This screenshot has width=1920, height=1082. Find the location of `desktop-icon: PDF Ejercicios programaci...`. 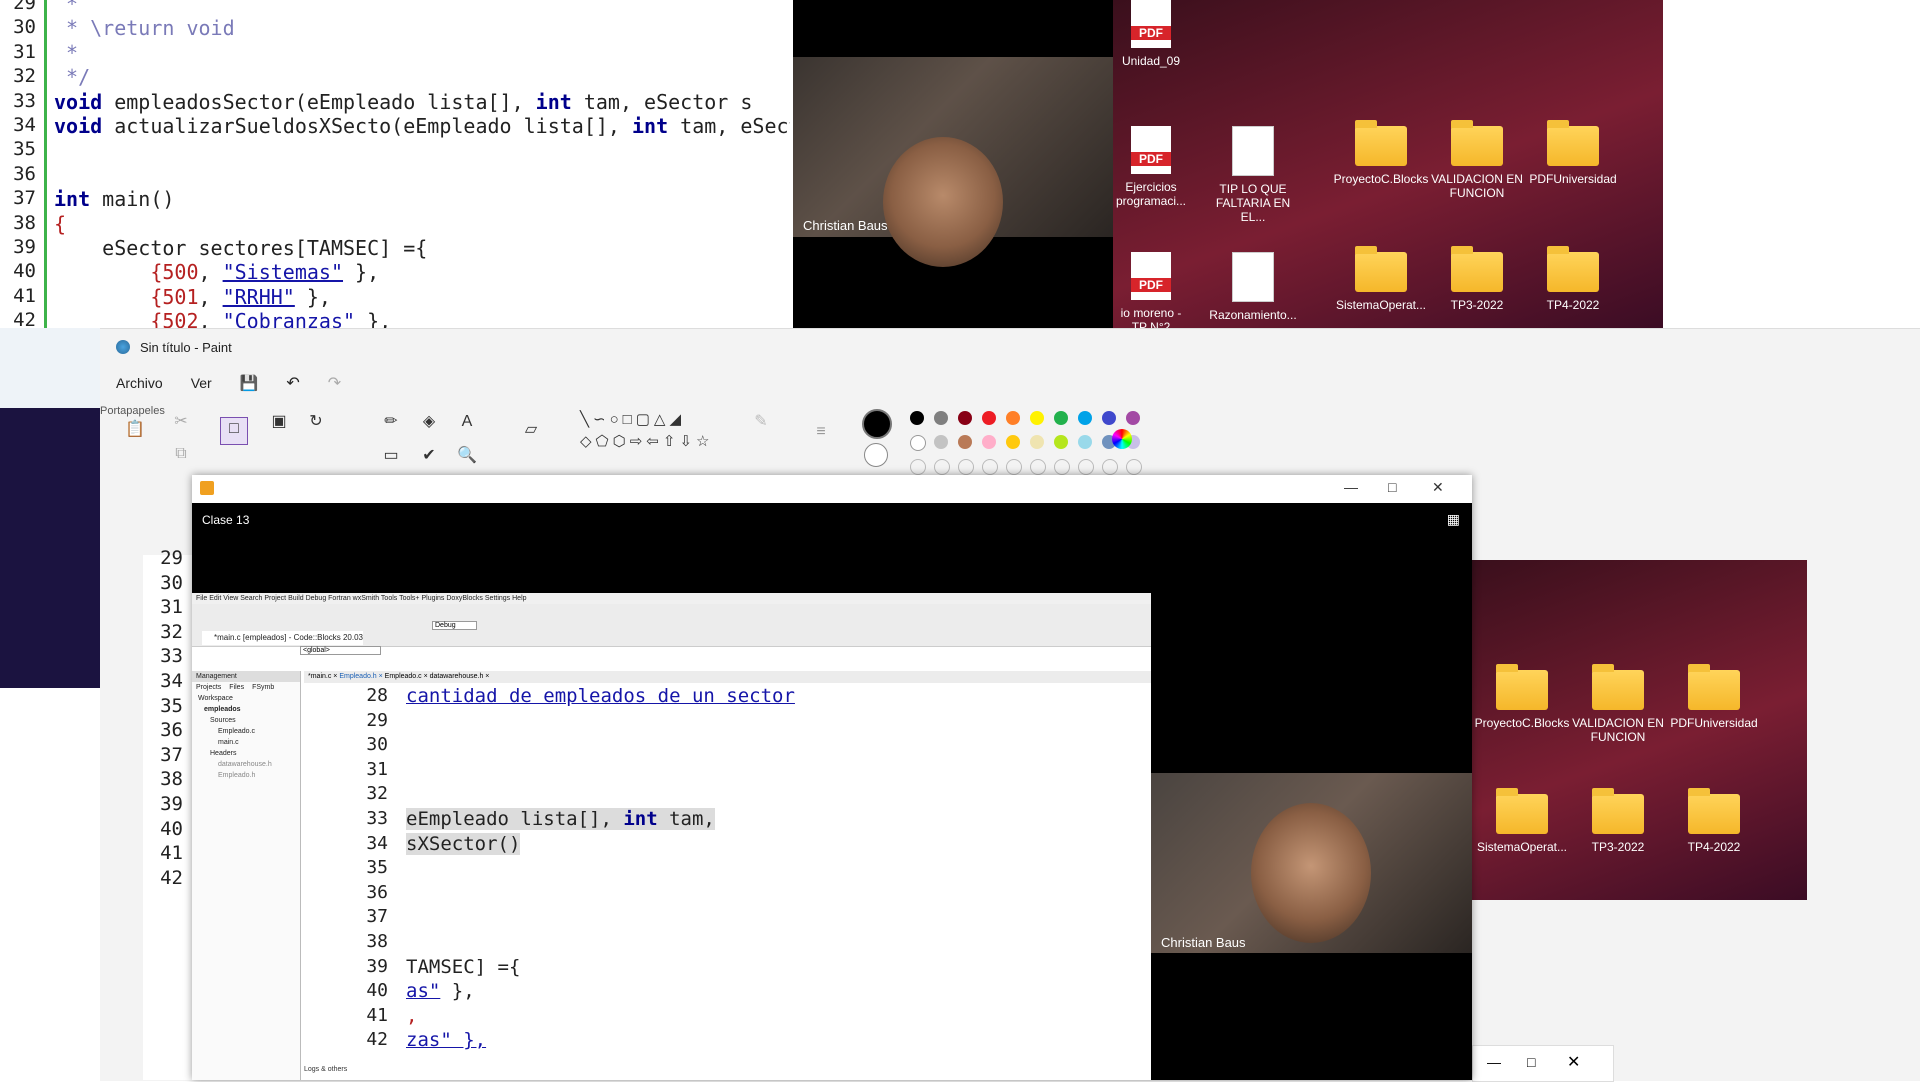

desktop-icon: PDF Ejercicios programaci... is located at coordinates (1157, 167).